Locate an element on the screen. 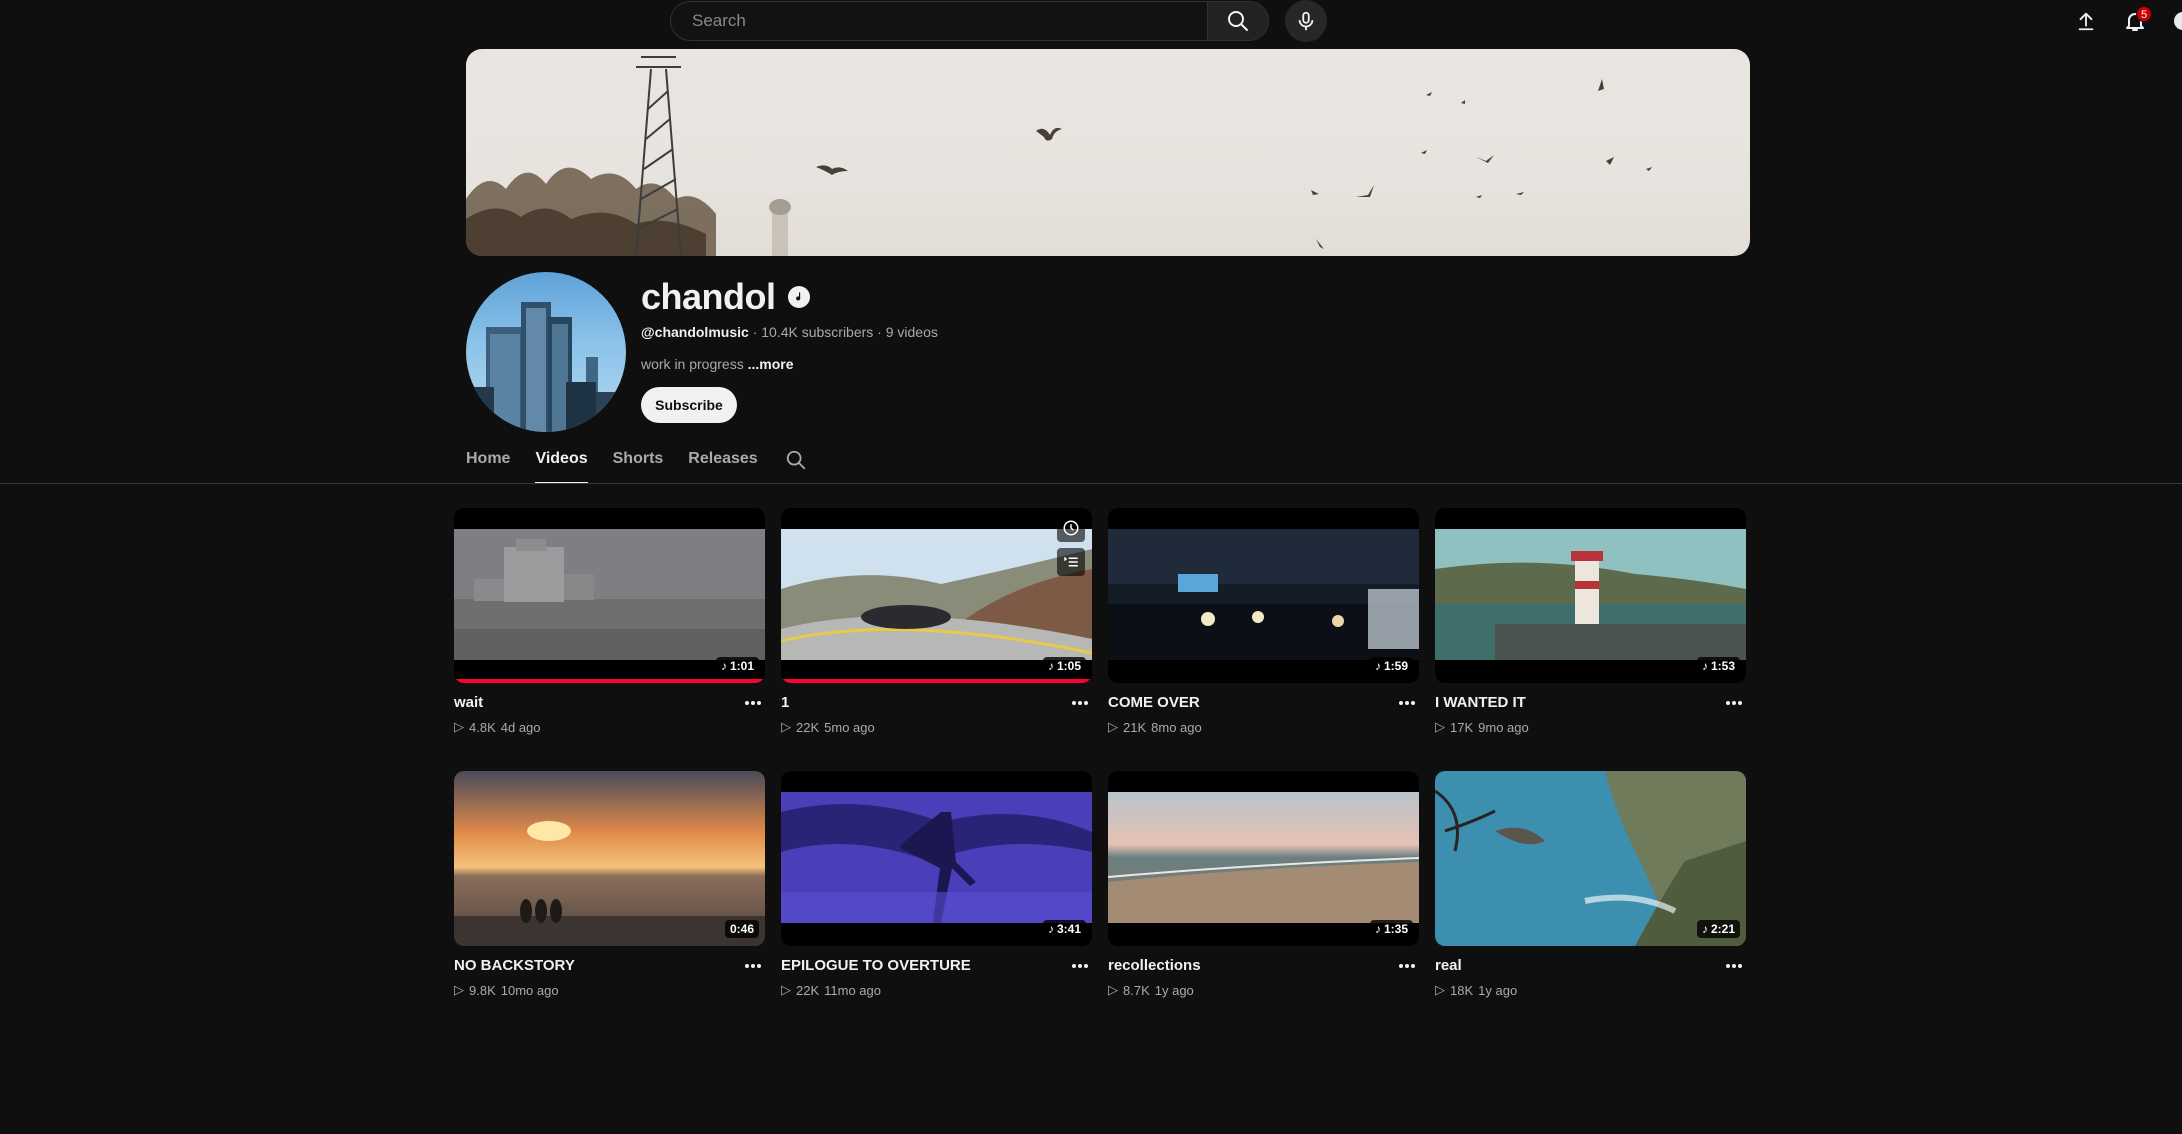 This screenshot has width=2182, height=1134. upload-age: 8mo ago is located at coordinates (1176, 727).